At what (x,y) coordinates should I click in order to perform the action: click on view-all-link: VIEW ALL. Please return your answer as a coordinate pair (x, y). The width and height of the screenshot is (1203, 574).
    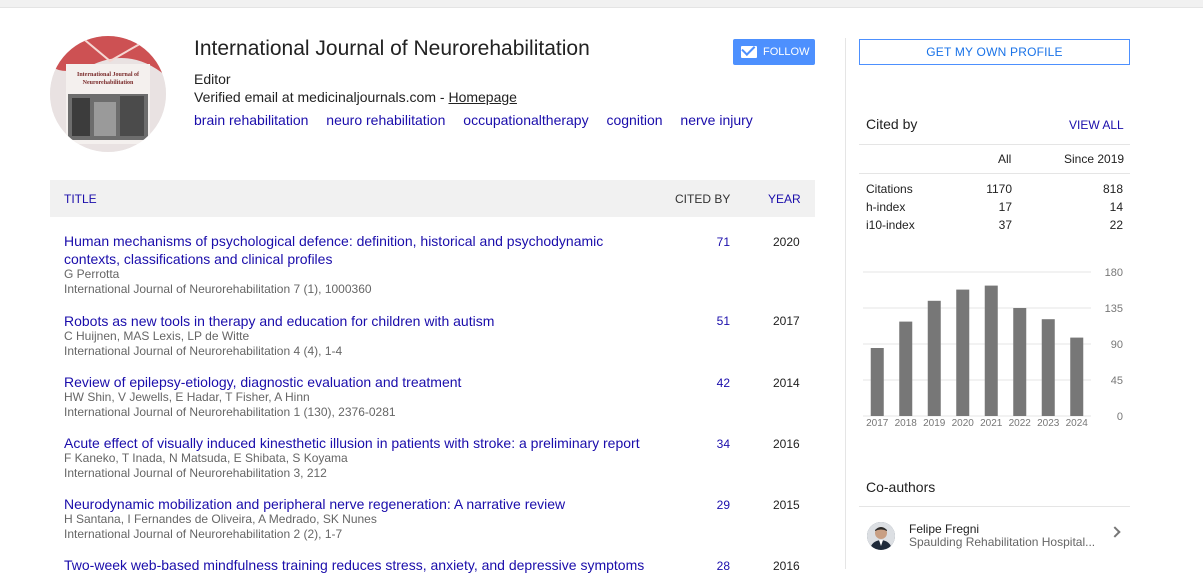
    Looking at the image, I should click on (1096, 125).